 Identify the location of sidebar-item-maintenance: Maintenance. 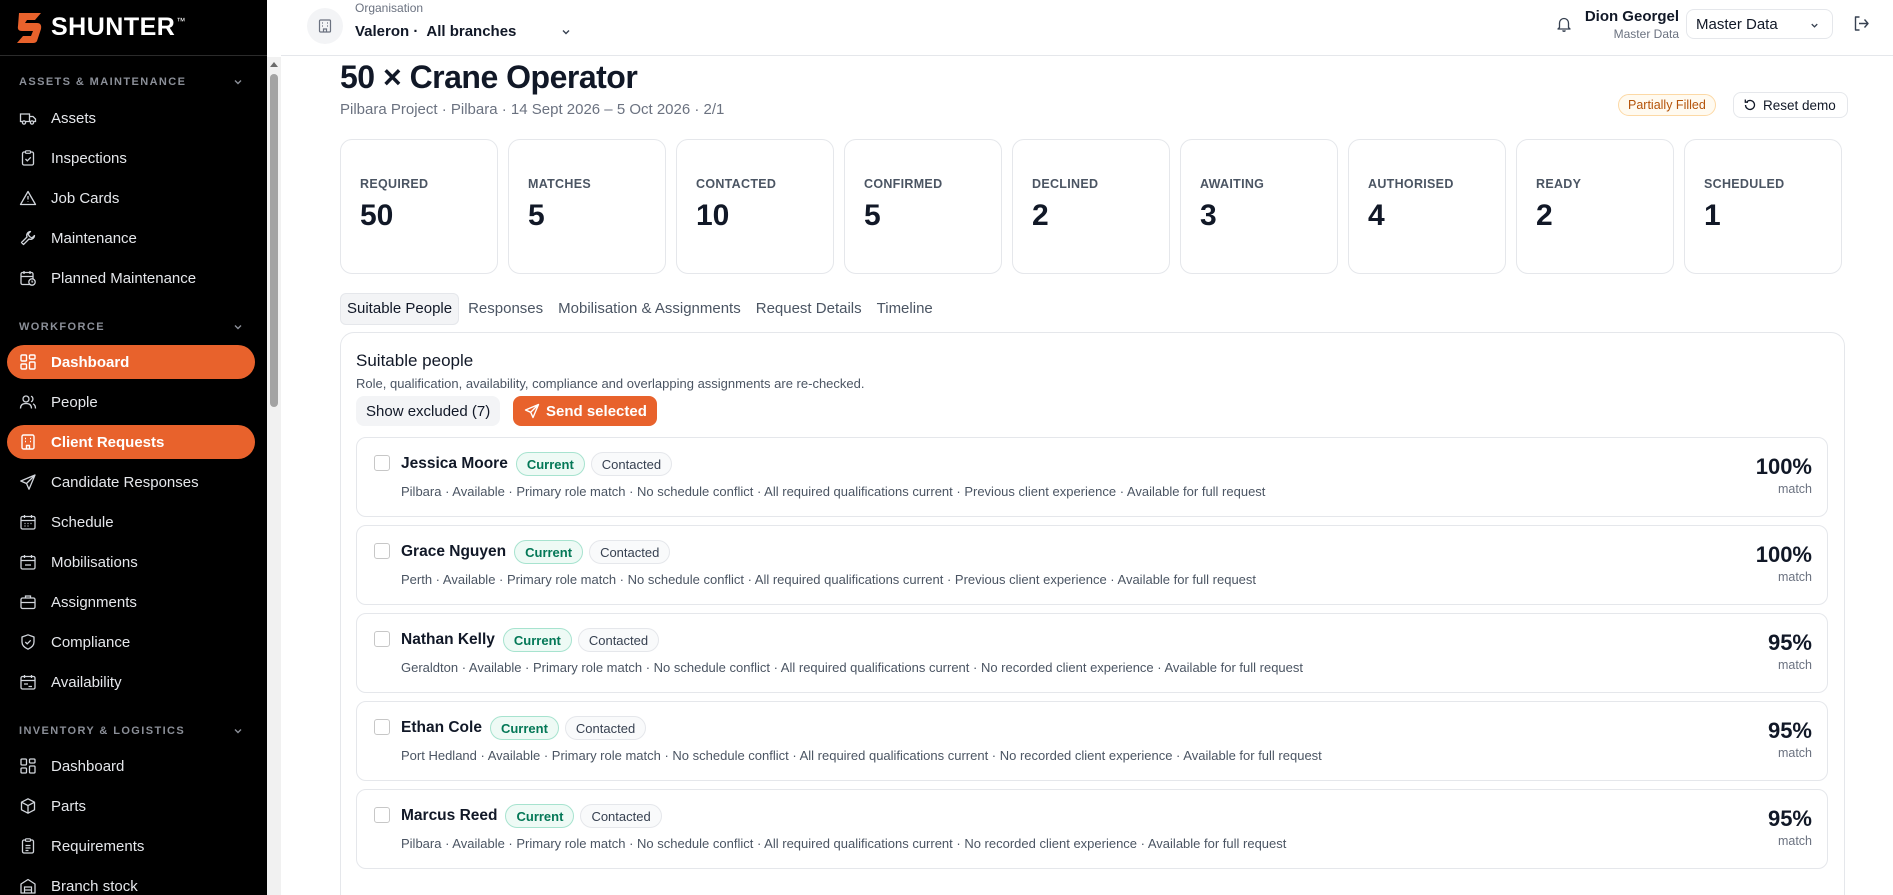
(131, 238).